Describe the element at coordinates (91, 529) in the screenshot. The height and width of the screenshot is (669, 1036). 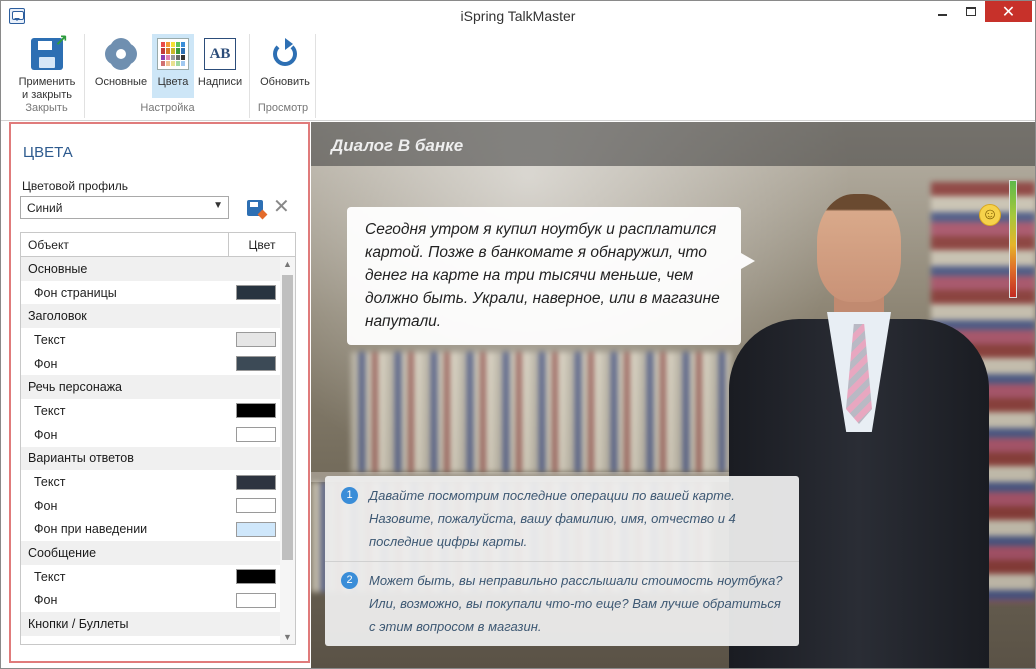
I see `row-label: Фон при наведении` at that location.